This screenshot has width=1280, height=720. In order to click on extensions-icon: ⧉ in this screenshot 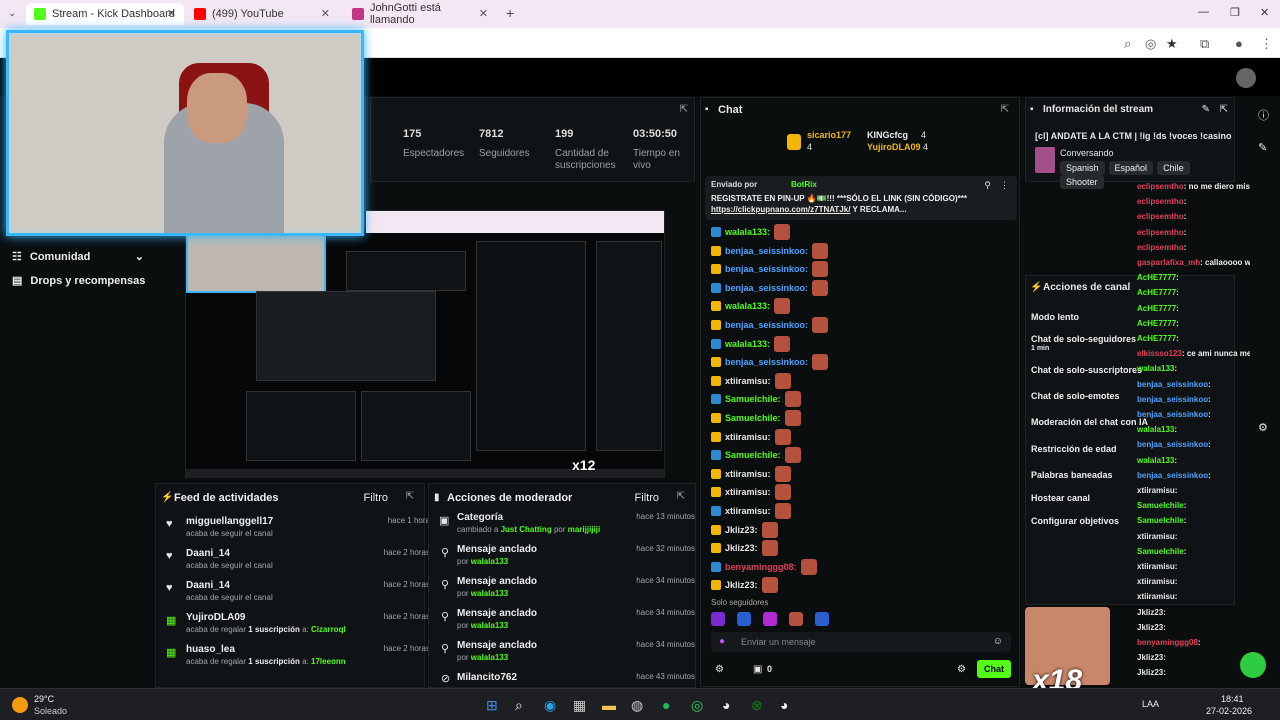, I will do `click(1204, 44)`.